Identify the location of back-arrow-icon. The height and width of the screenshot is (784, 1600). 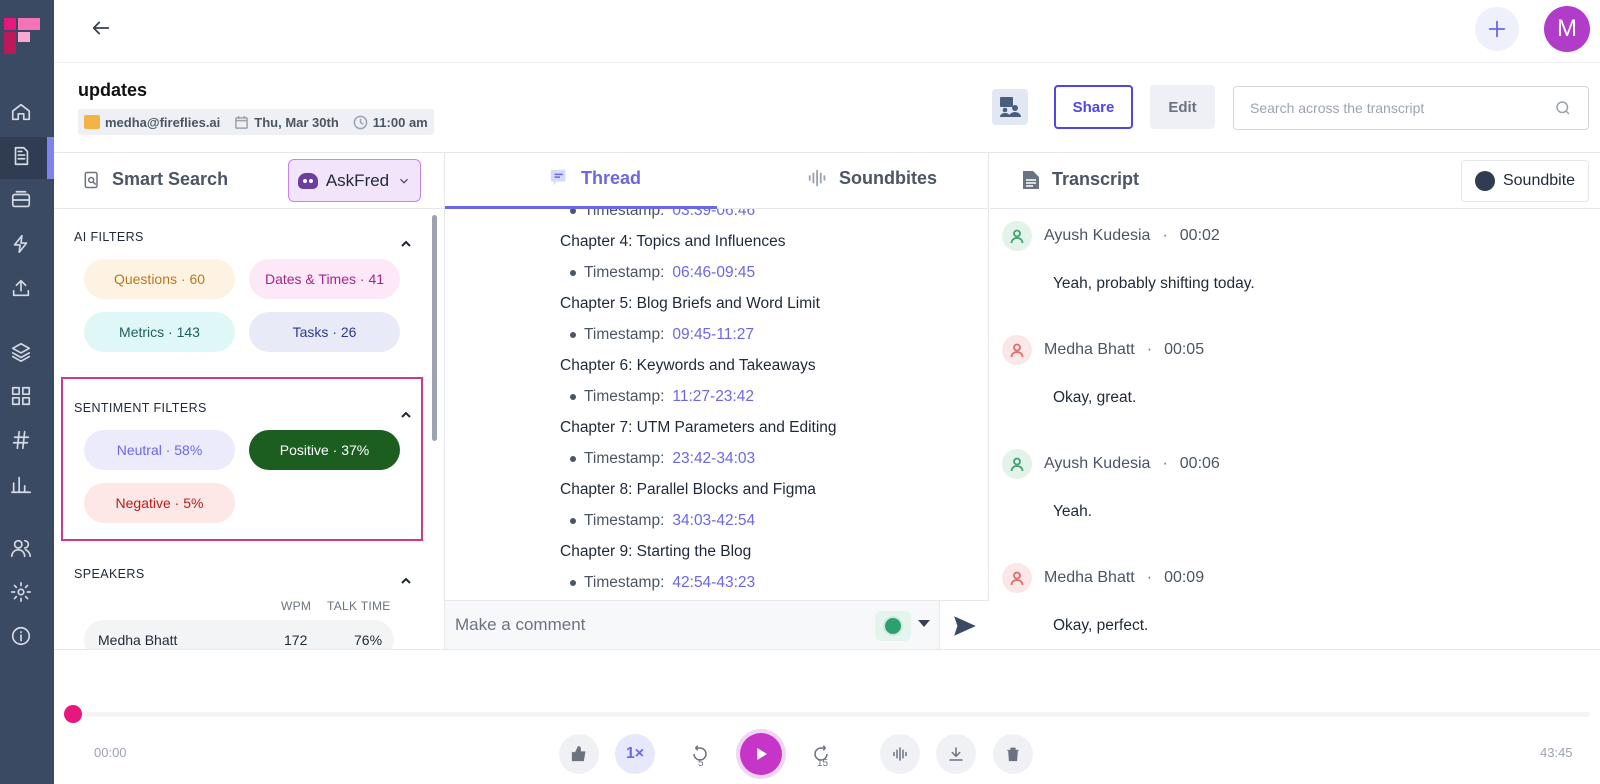
(102, 29).